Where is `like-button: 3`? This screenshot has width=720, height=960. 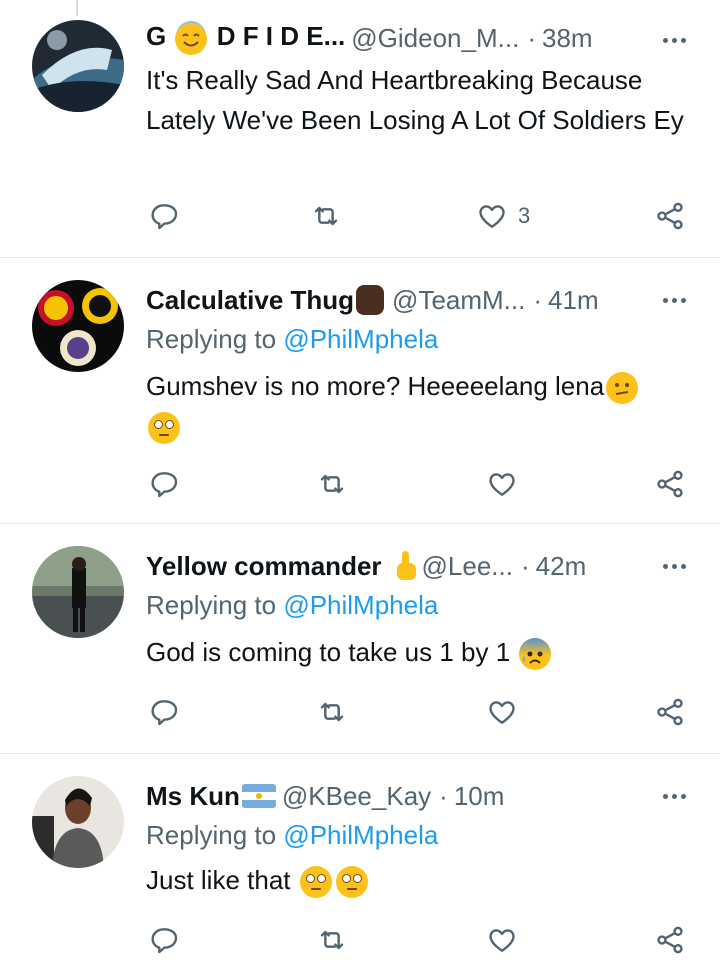 like-button: 3 is located at coordinates (503, 216).